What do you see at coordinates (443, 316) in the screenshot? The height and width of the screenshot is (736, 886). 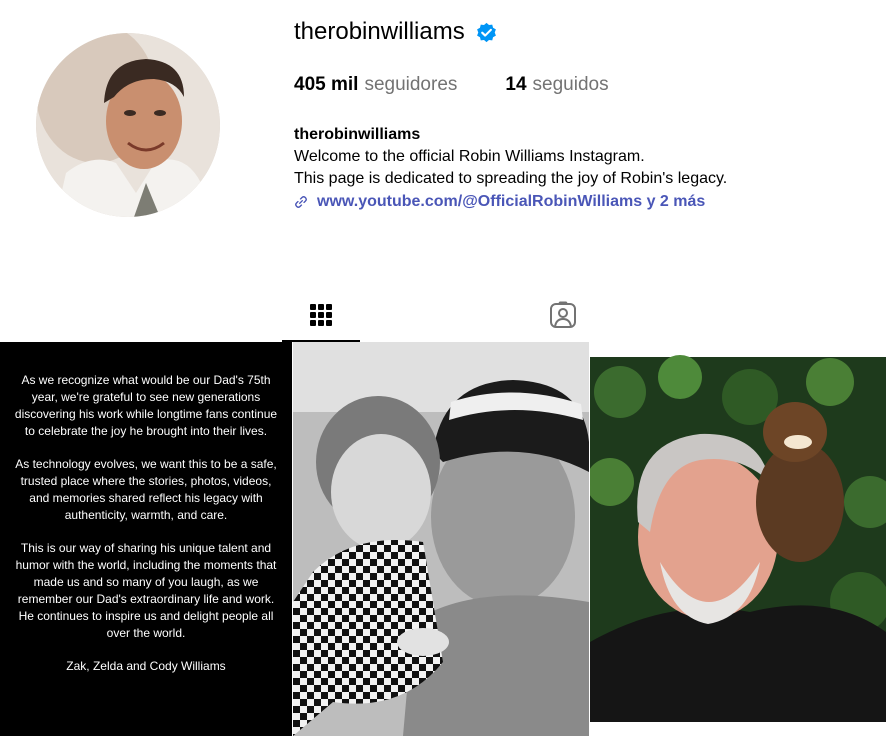 I see `profile-tabs` at bounding box center [443, 316].